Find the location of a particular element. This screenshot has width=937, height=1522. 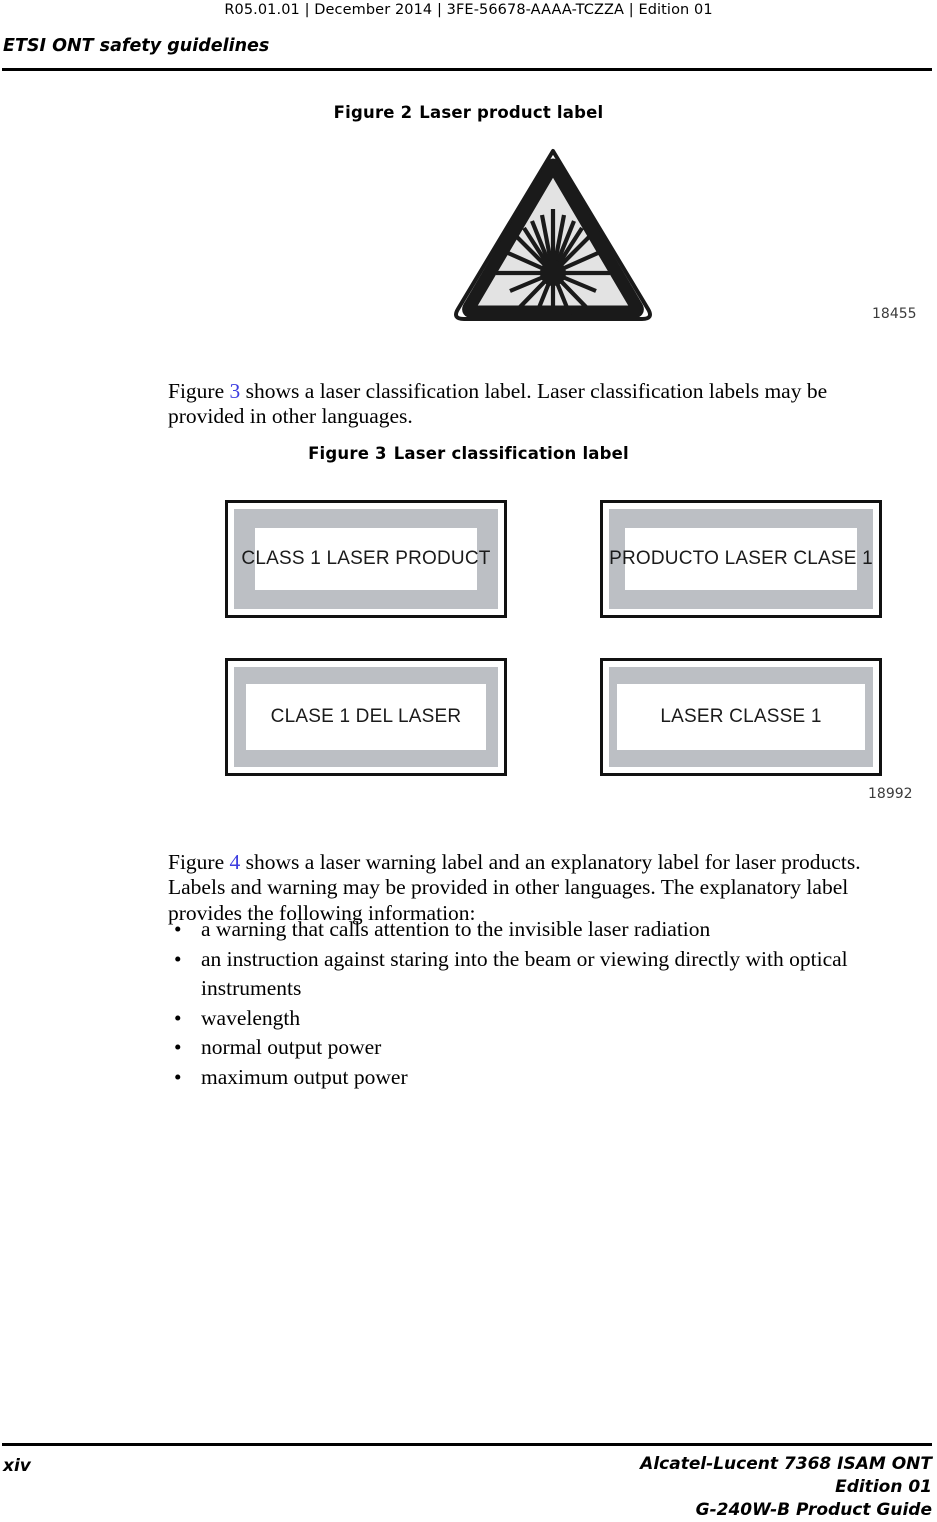

par1-text-before: Figure is located at coordinates (199, 390).